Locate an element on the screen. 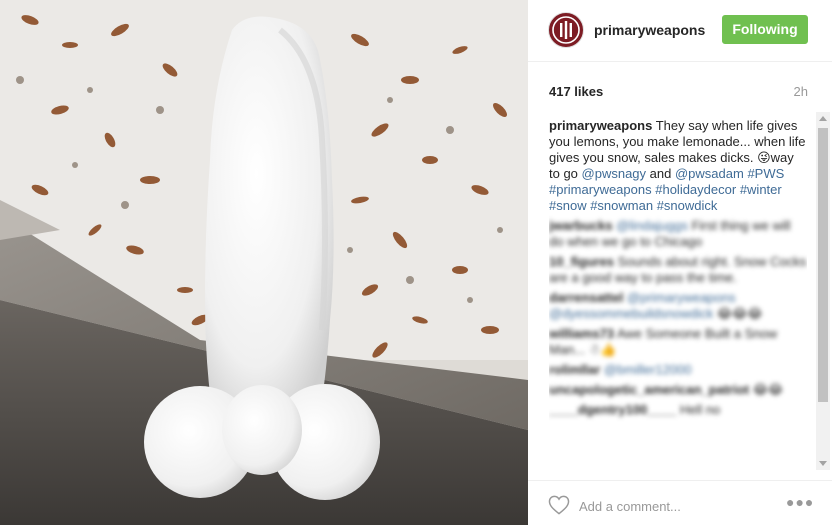 The image size is (832, 525). caption-tag: @pwsadam is located at coordinates (709, 173).